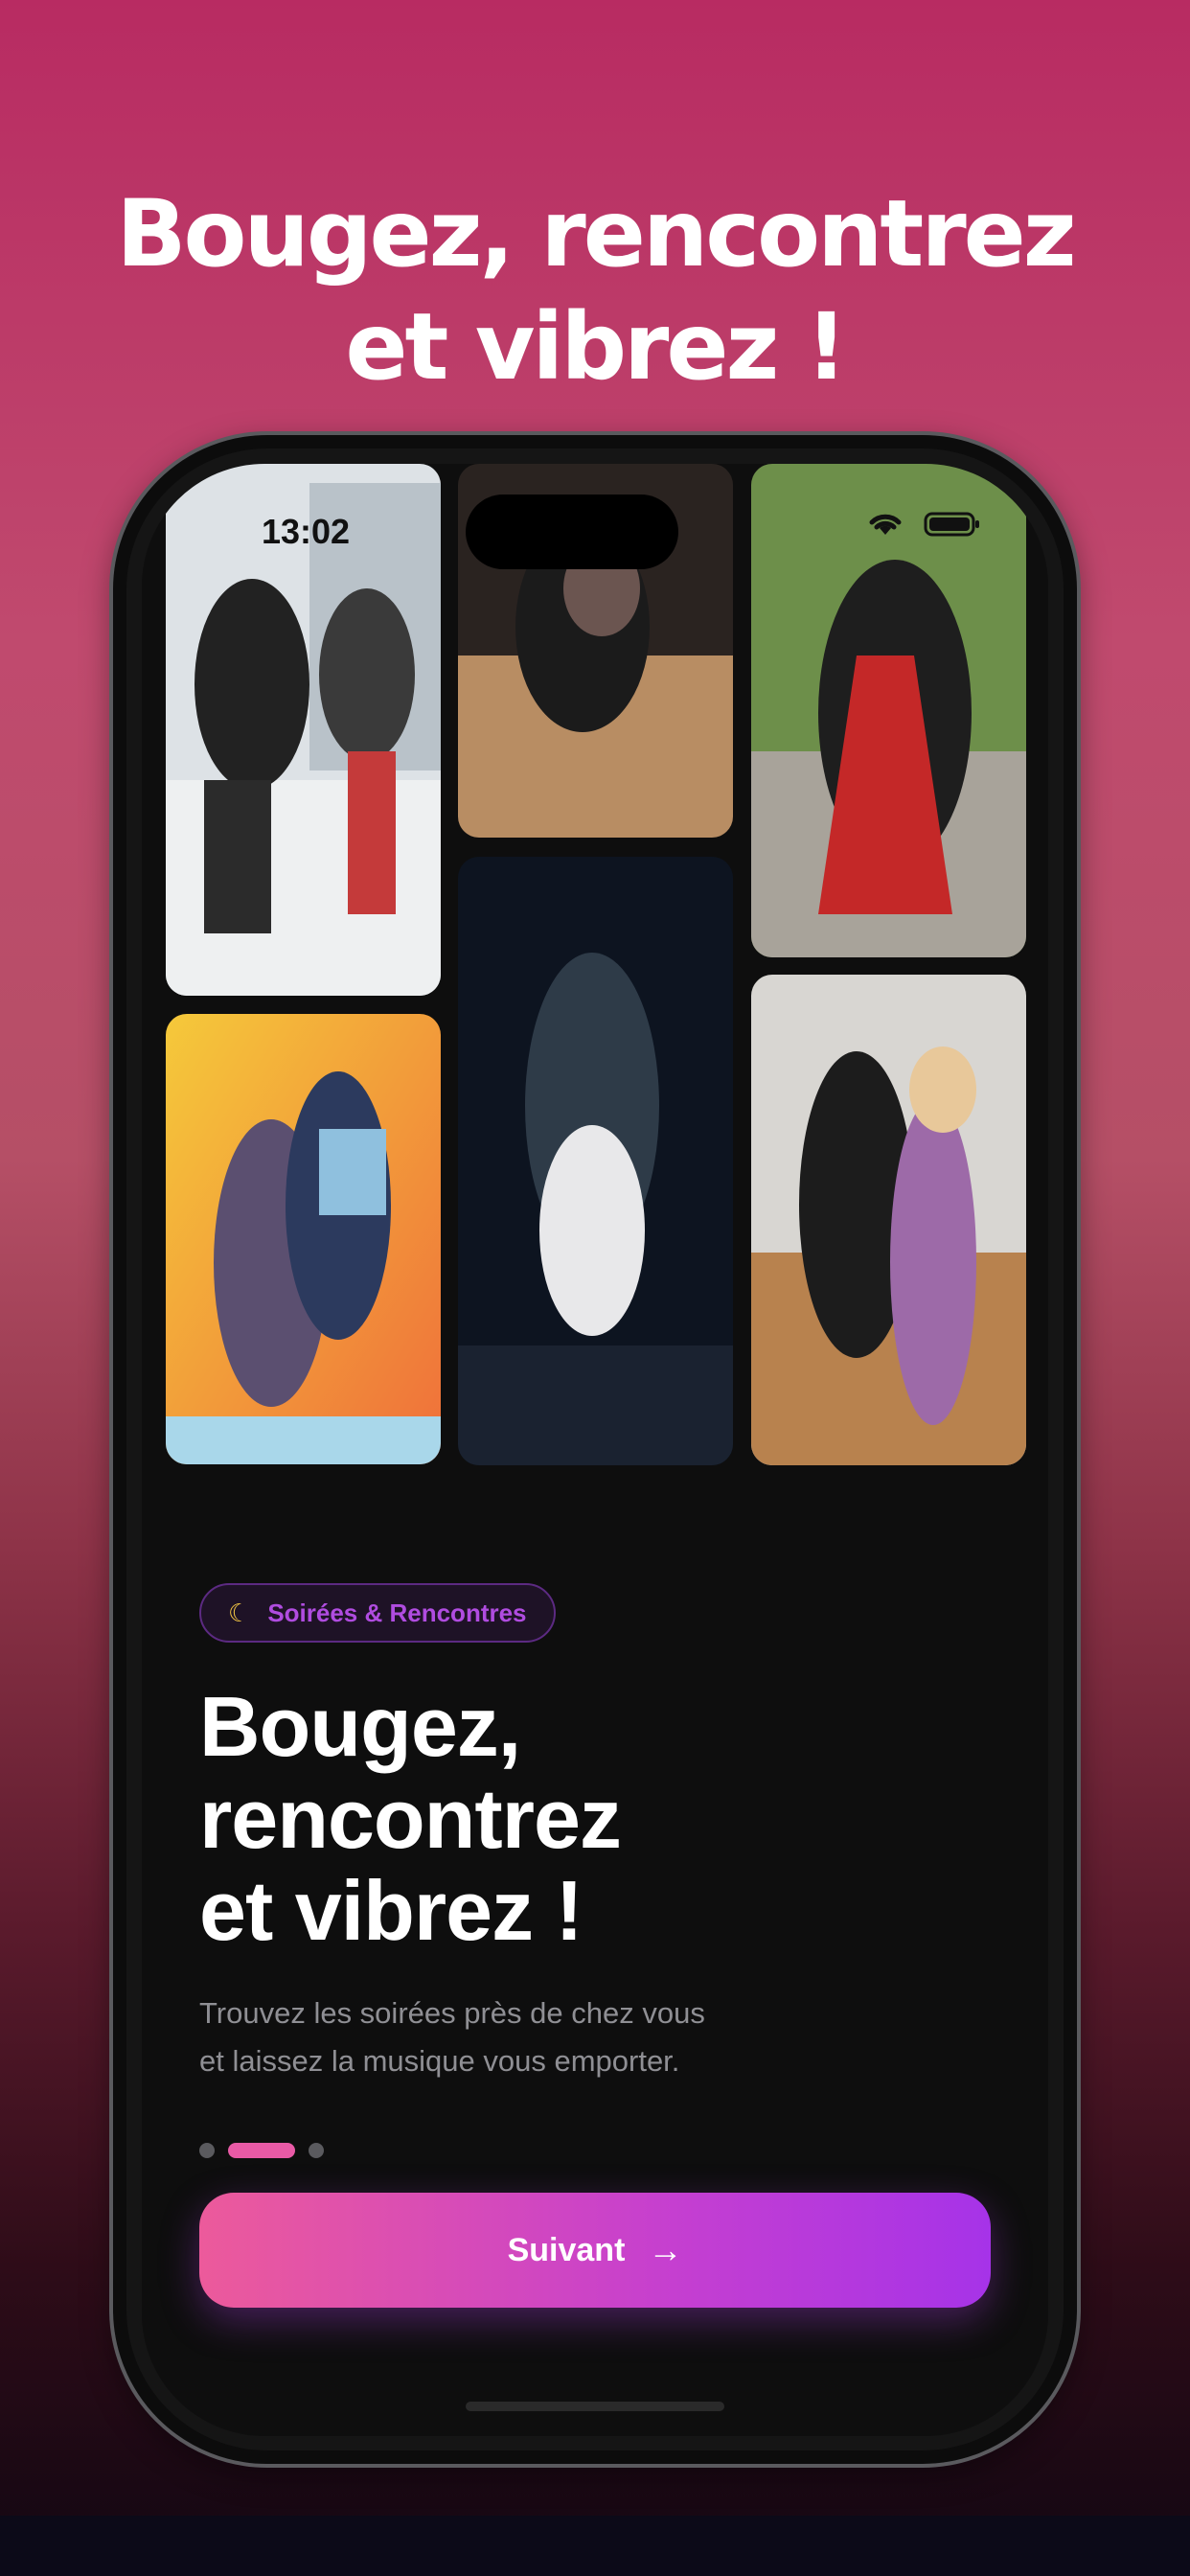 The height and width of the screenshot is (2576, 1190). What do you see at coordinates (889, 1220) in the screenshot?
I see `photo-bachata-couple` at bounding box center [889, 1220].